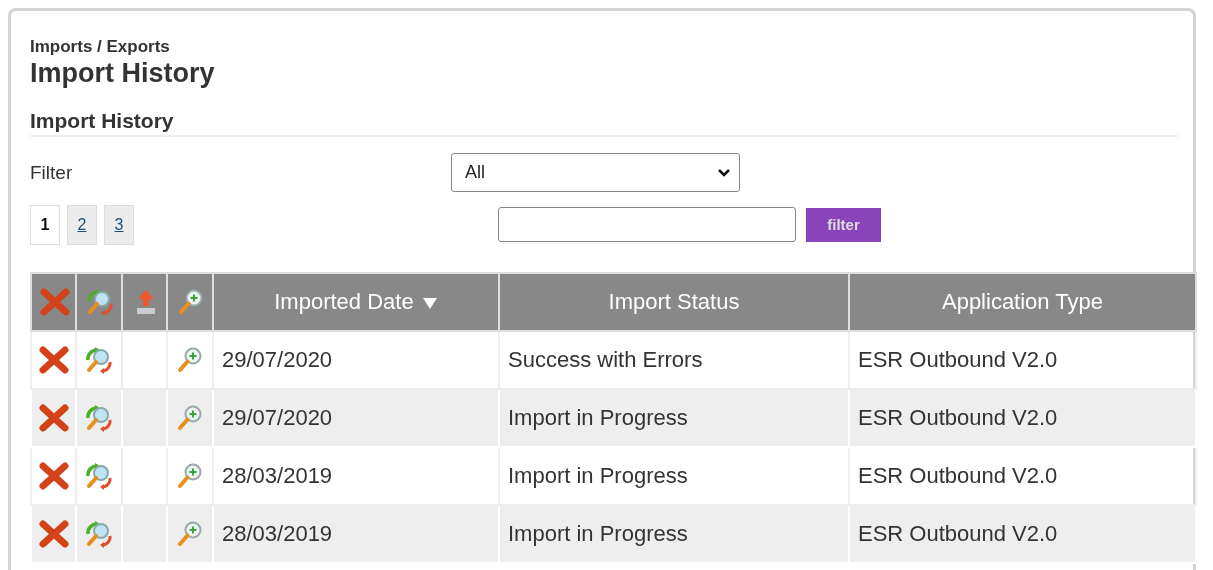 The width and height of the screenshot is (1213, 570). I want to click on sort-descending-icon, so click(429, 303).